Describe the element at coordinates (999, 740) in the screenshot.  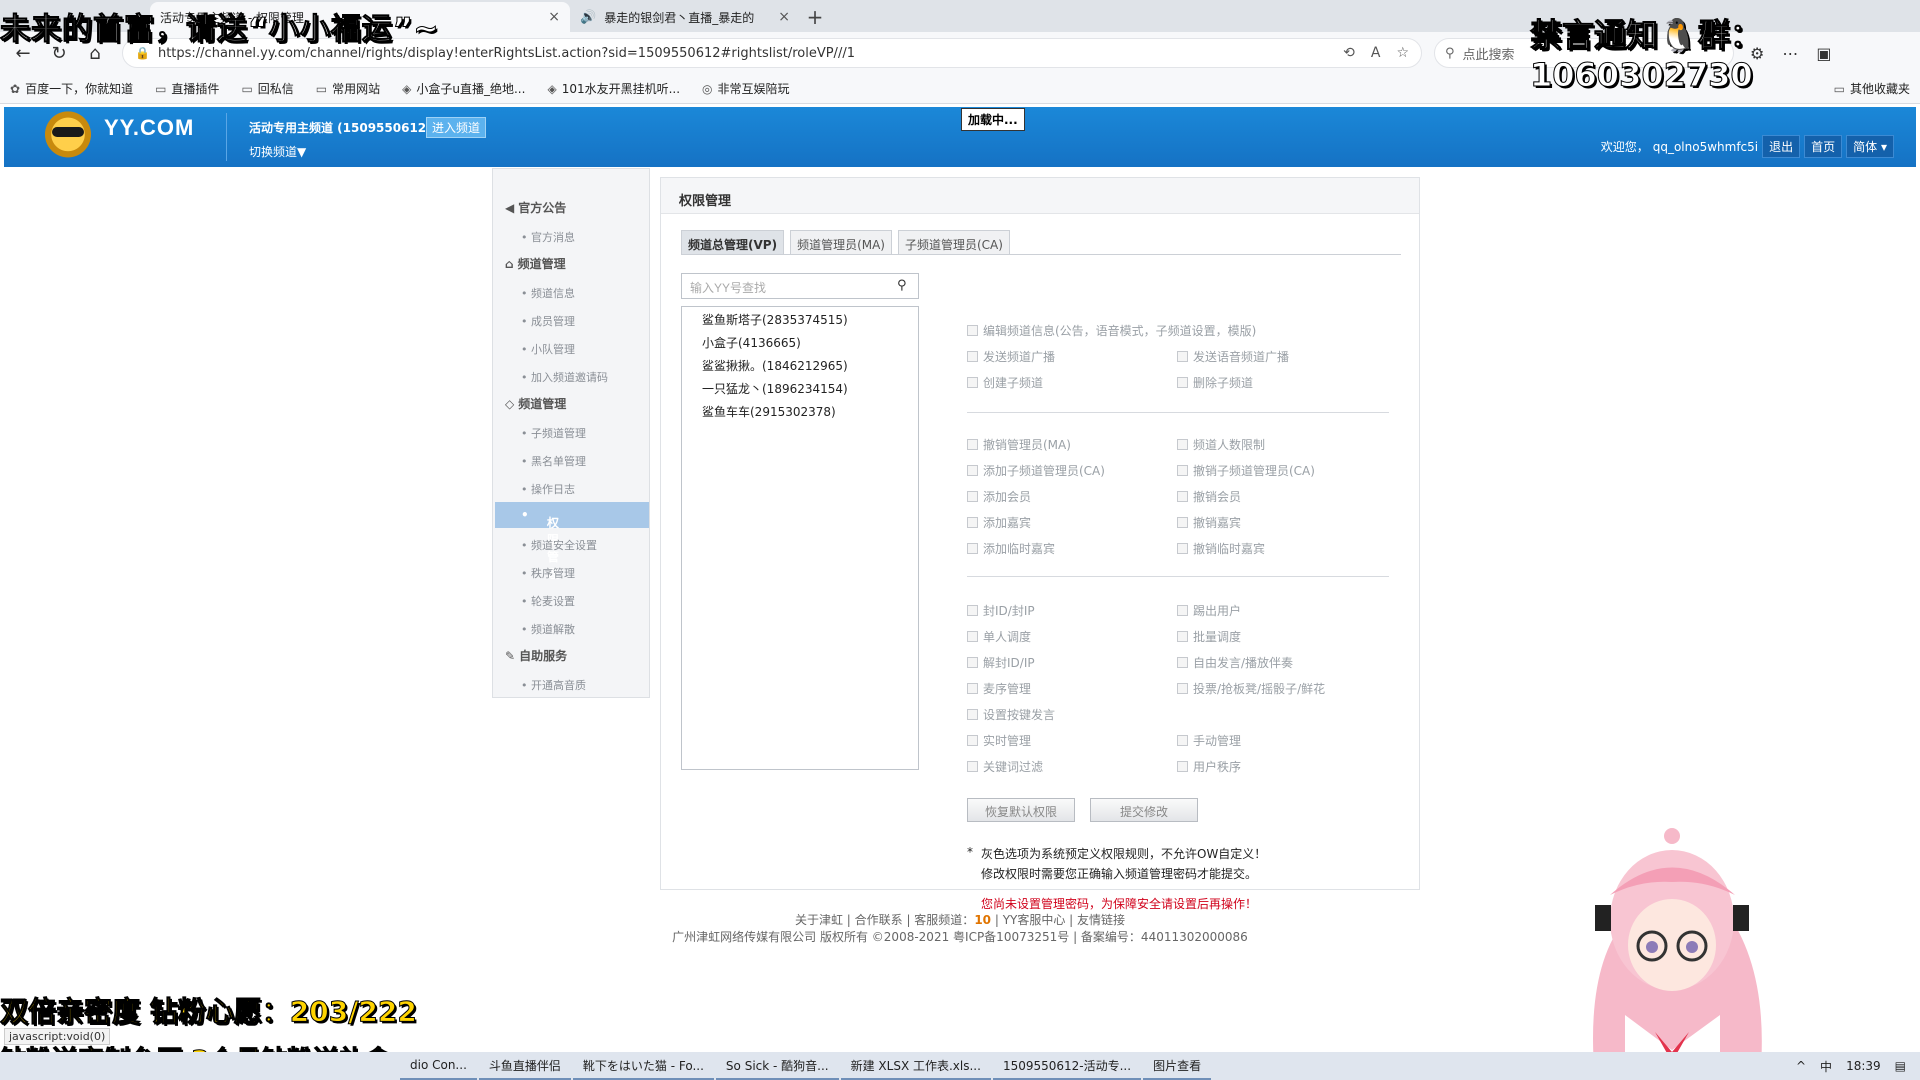
I see `perm-checkbox: 实时管理` at that location.